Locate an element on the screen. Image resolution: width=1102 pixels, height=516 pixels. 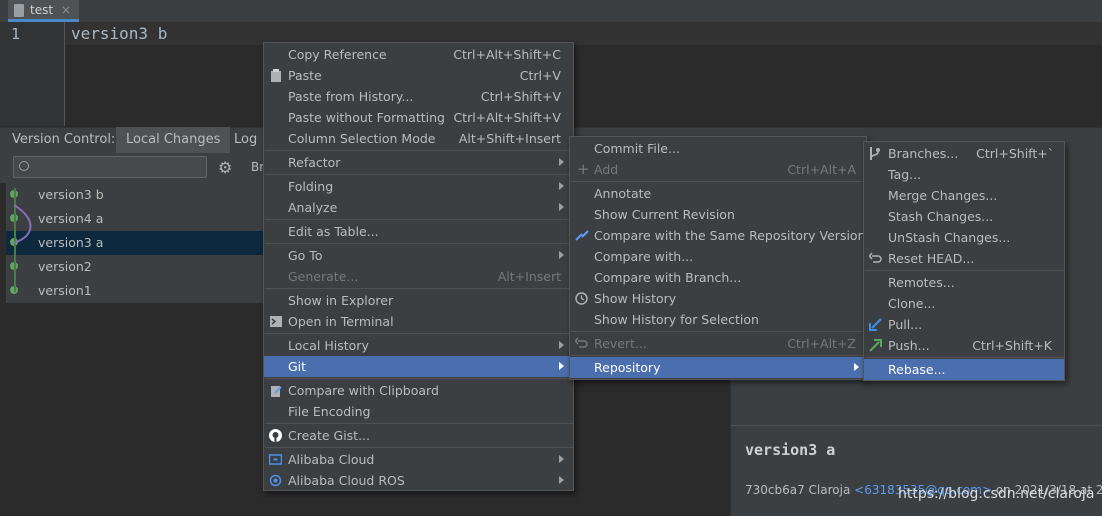
menu-item-compare-same-repo-version: Compare with the Same Repository Version is located at coordinates (718, 235).